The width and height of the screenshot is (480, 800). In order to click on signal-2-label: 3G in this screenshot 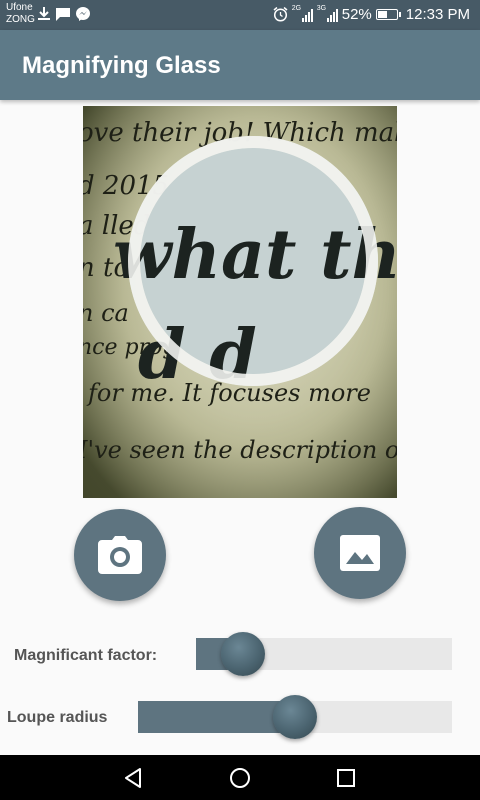, I will do `click(321, 8)`.